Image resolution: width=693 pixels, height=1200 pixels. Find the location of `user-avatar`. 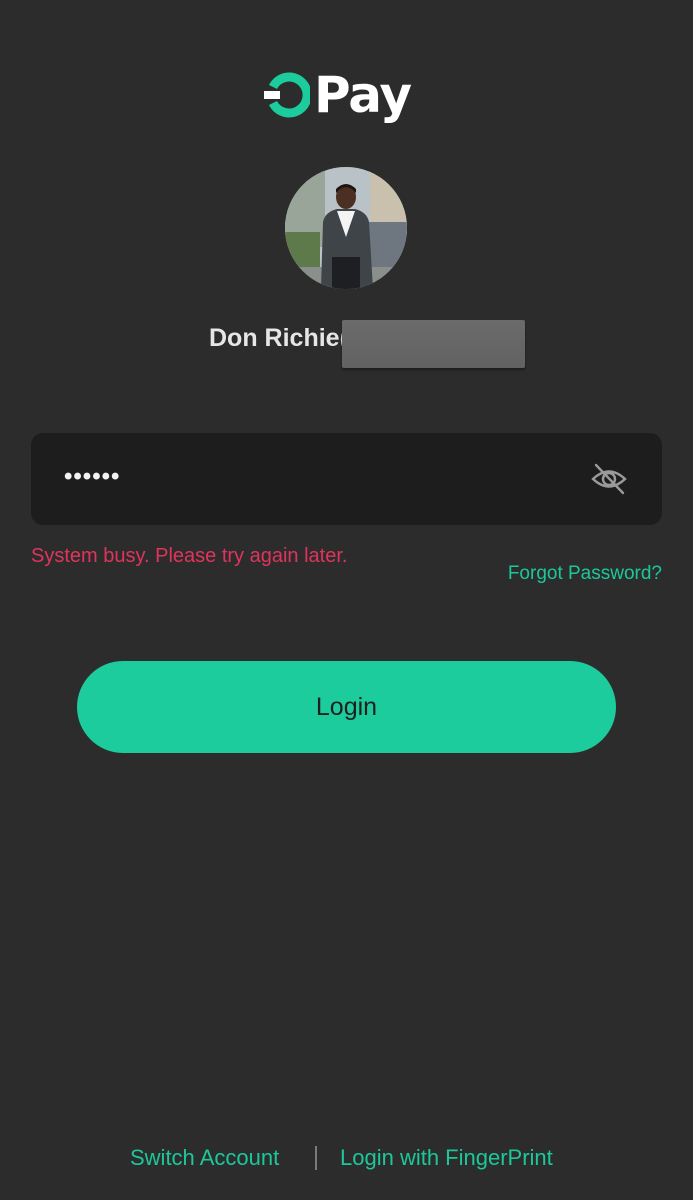

user-avatar is located at coordinates (346, 228).